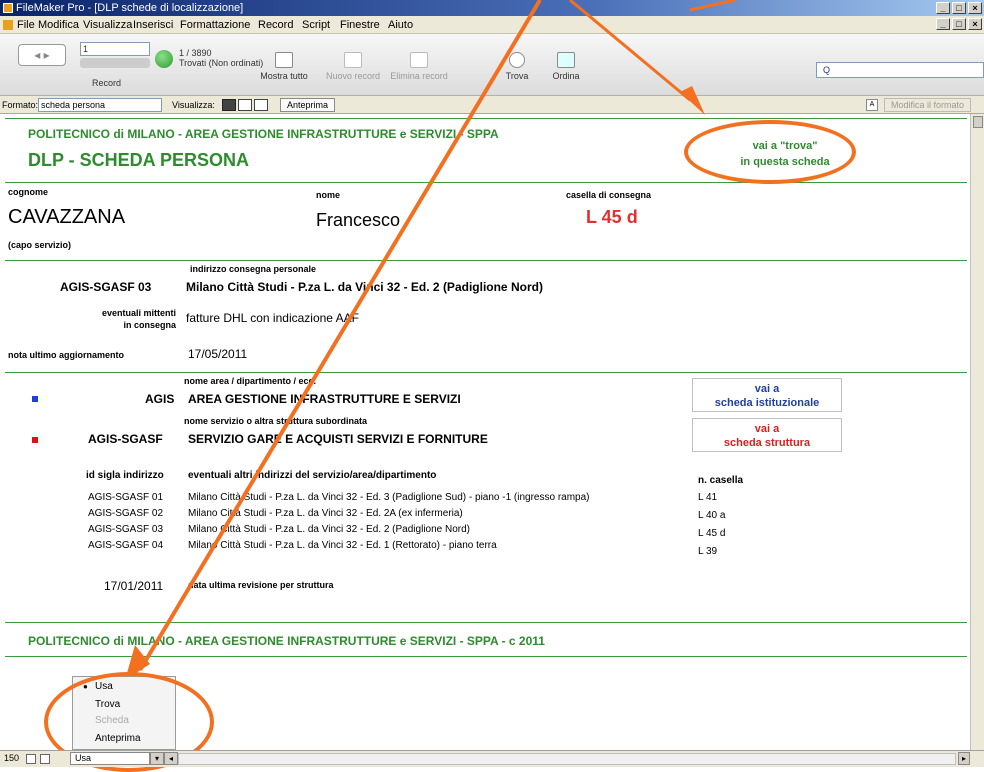 The image size is (984, 772). I want to click on structure-link-line2: scheda struttura, so click(767, 443).